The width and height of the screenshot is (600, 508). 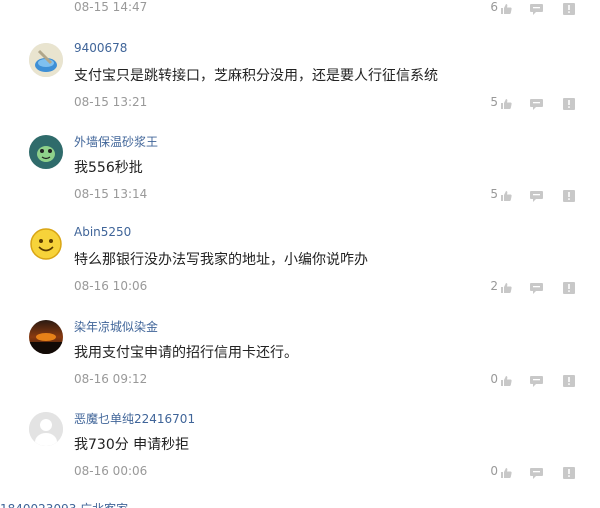 What do you see at coordinates (300, 8) in the screenshot?
I see `comment-meta-row: 08-15 14:47 6` at bounding box center [300, 8].